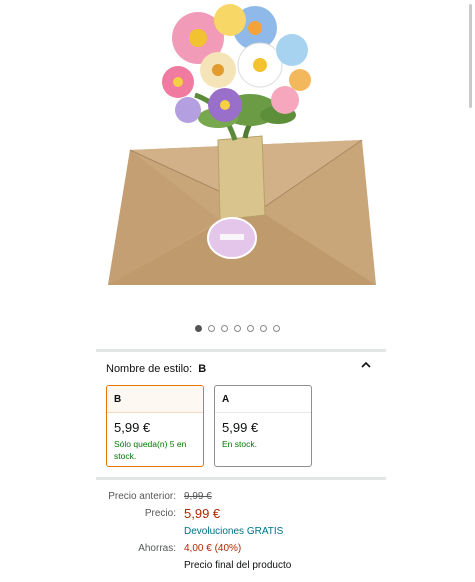 The height and width of the screenshot is (582, 475). I want to click on style-option-availability: En stock., so click(239, 444).